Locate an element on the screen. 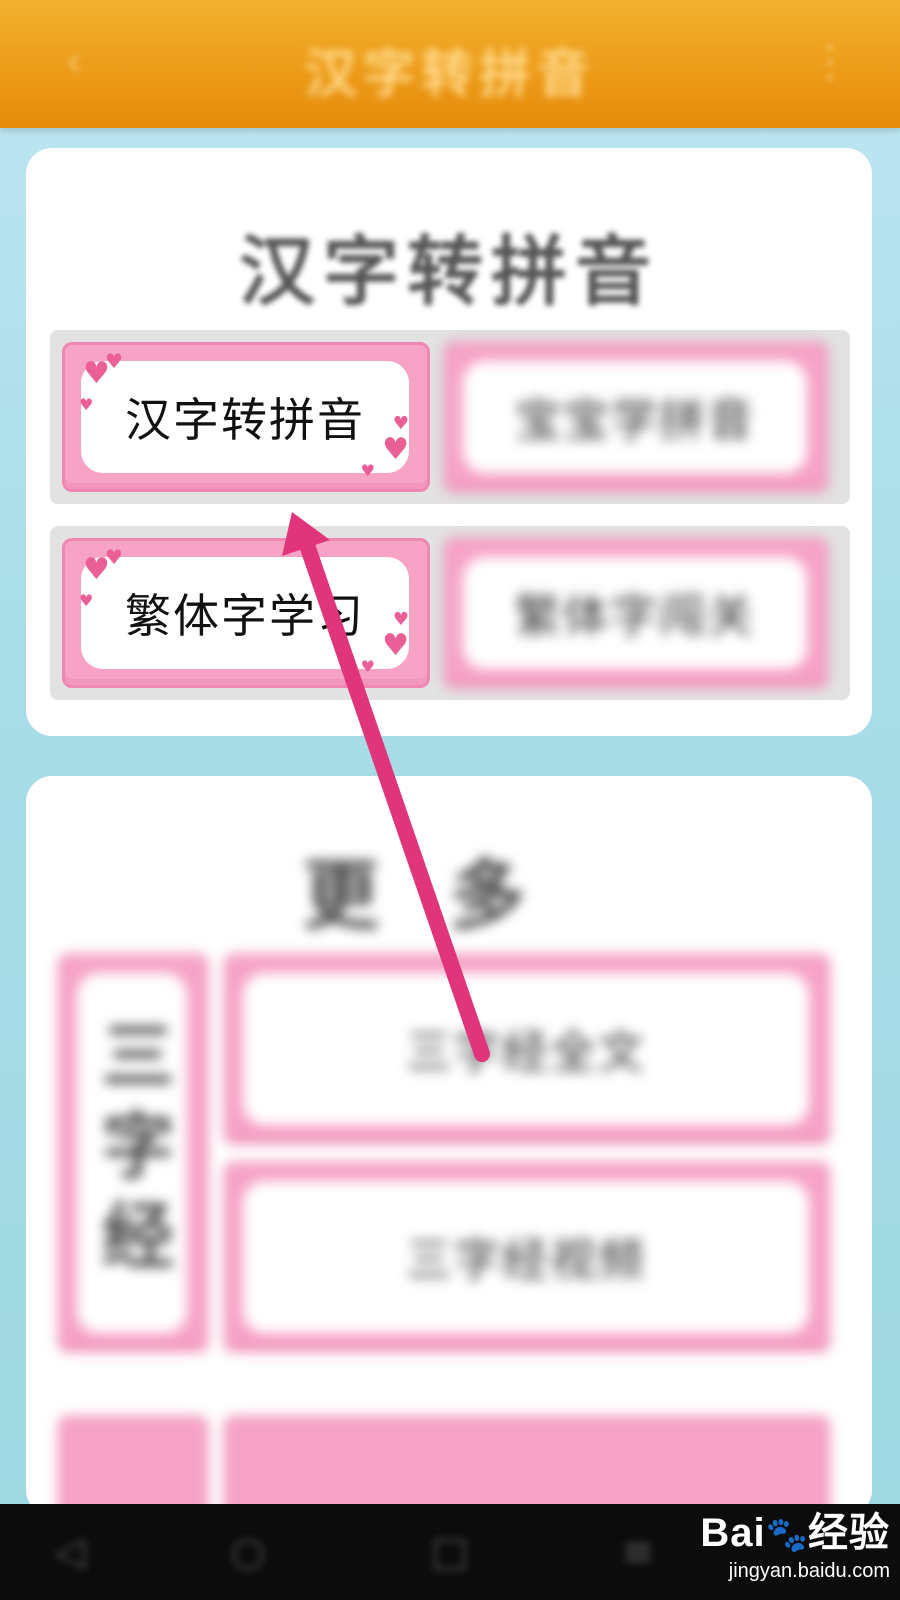  section-title: 汉字转拼音 is located at coordinates (449, 271).